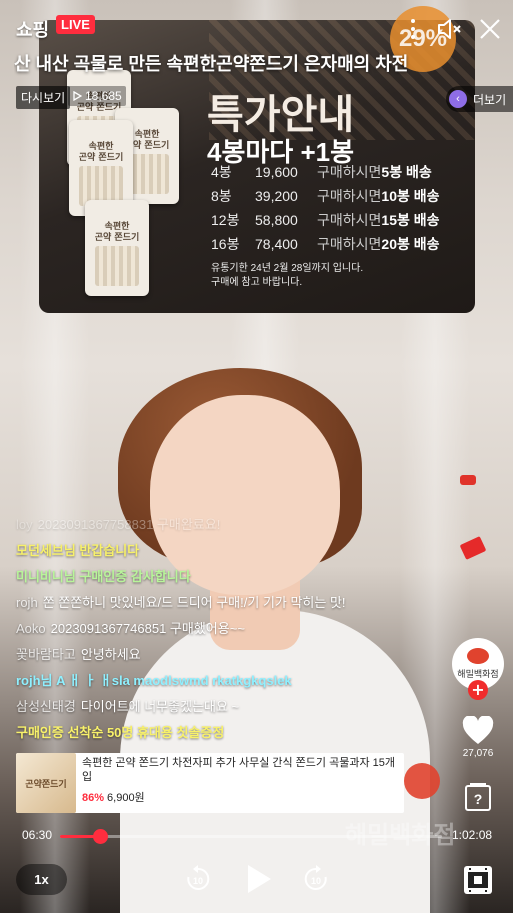 This screenshot has height=913, width=513. What do you see at coordinates (458, 99) in the screenshot?
I see `chevron-left-icon: ‹` at bounding box center [458, 99].